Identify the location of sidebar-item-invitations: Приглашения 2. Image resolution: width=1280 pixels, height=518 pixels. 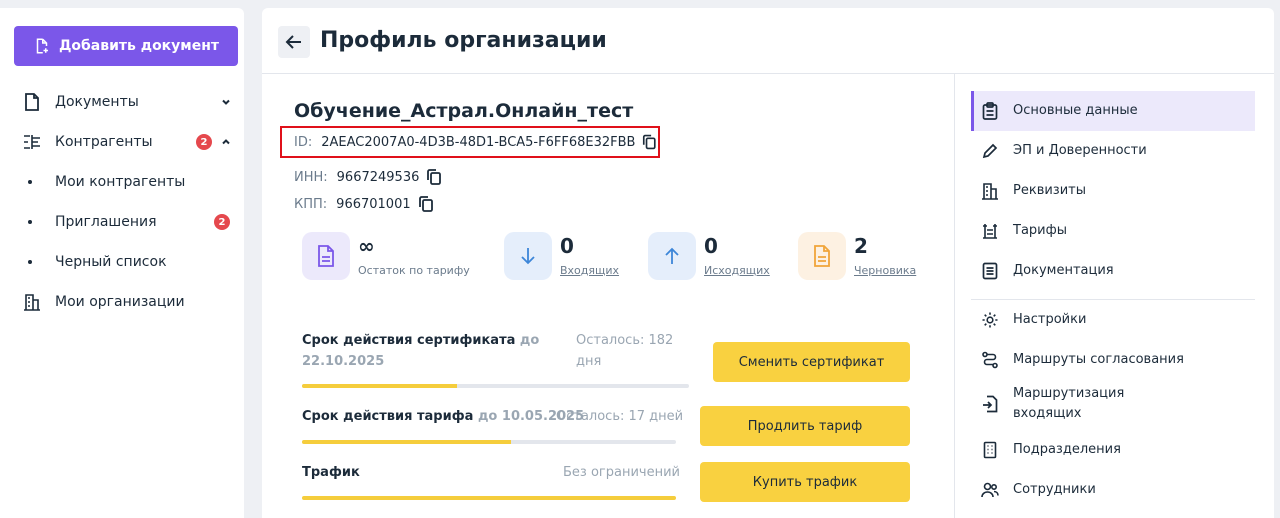
(130, 222).